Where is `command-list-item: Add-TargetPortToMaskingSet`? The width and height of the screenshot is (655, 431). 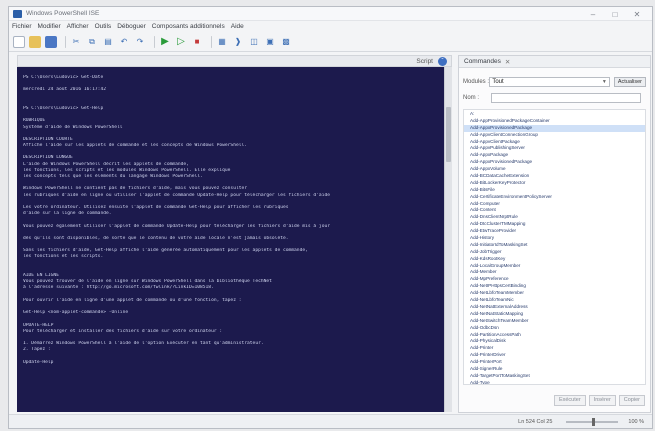
command-list-item: Add-TargetPortToMaskingSet is located at coordinates (554, 376).